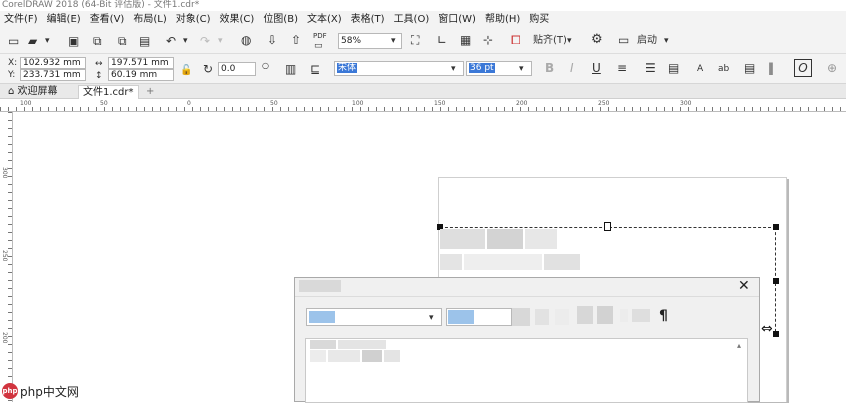 Image resolution: width=846 pixels, height=403 pixels. I want to click on menu-item: 编辑(E), so click(64, 19).